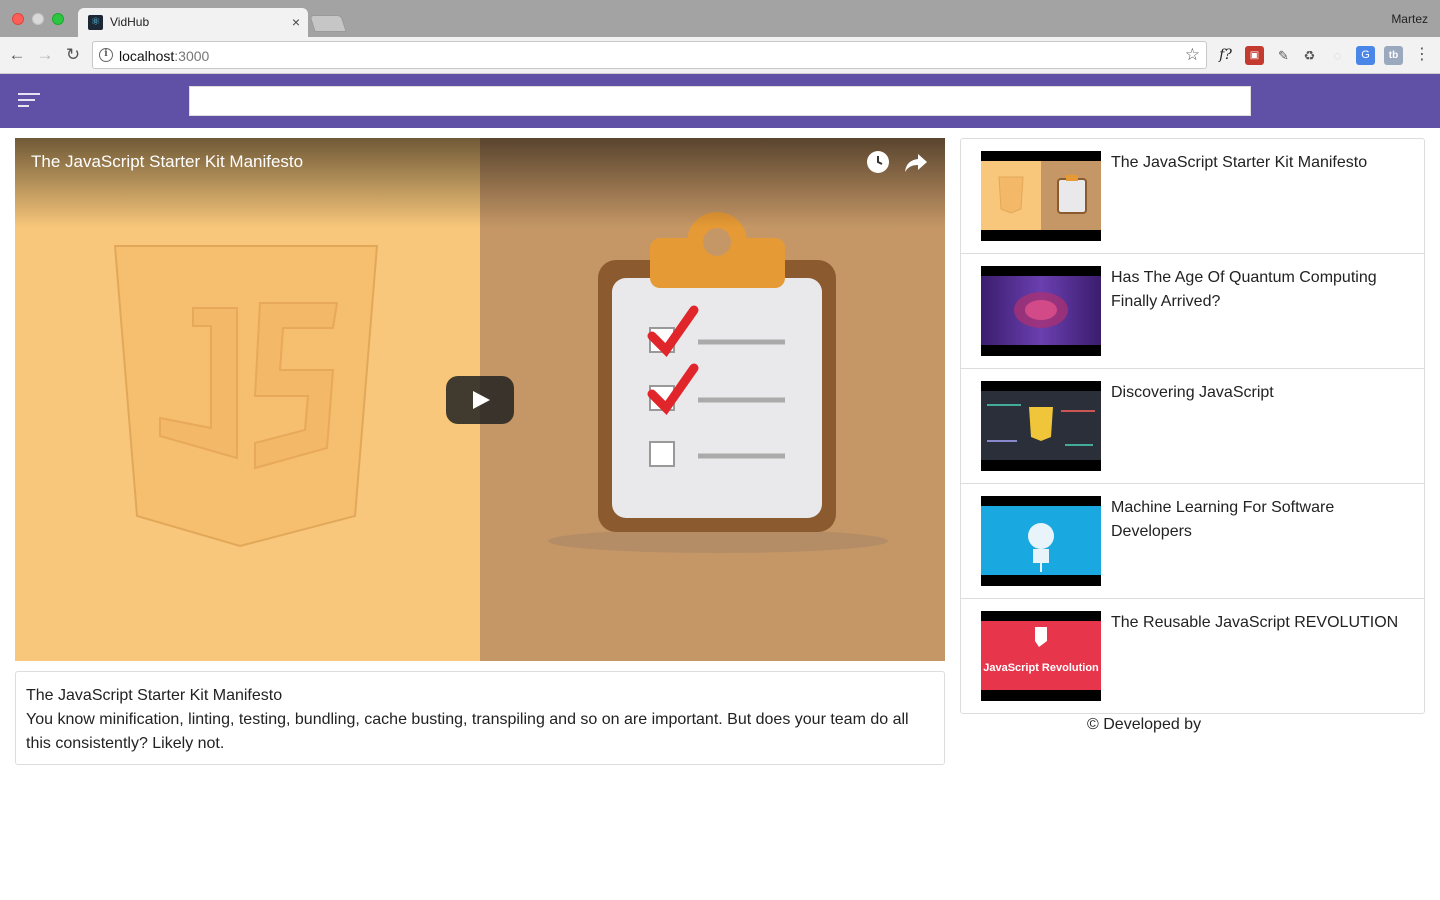 This screenshot has width=1440, height=900. I want to click on hamburger-menu-icon, so click(30, 101).